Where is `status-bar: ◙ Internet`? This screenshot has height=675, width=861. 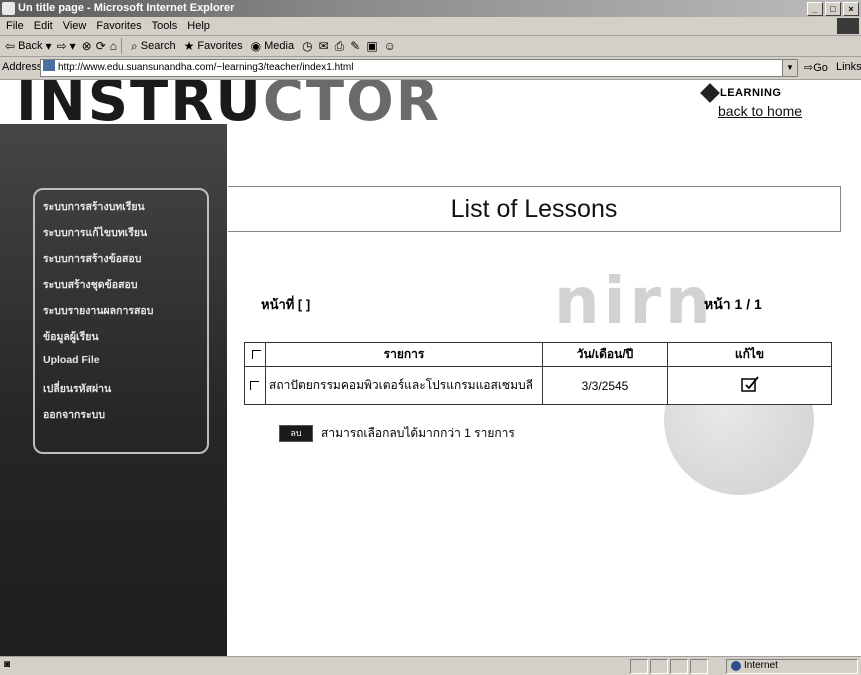 status-bar: ◙ Internet is located at coordinates (430, 665).